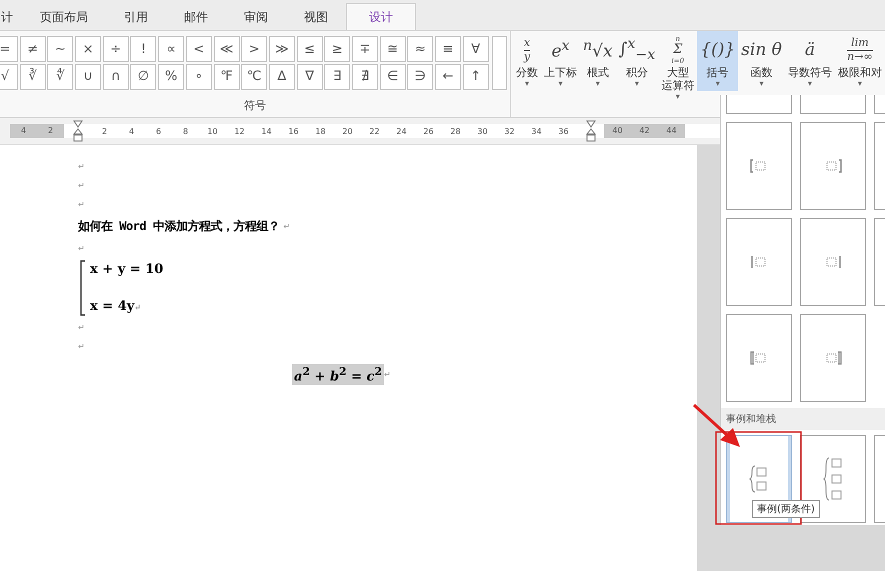 Image resolution: width=885 pixels, height=571 pixels. What do you see at coordinates (179, 226) in the screenshot?
I see `heading-text: 如何在 Word 中添加方程式，方程组？` at bounding box center [179, 226].